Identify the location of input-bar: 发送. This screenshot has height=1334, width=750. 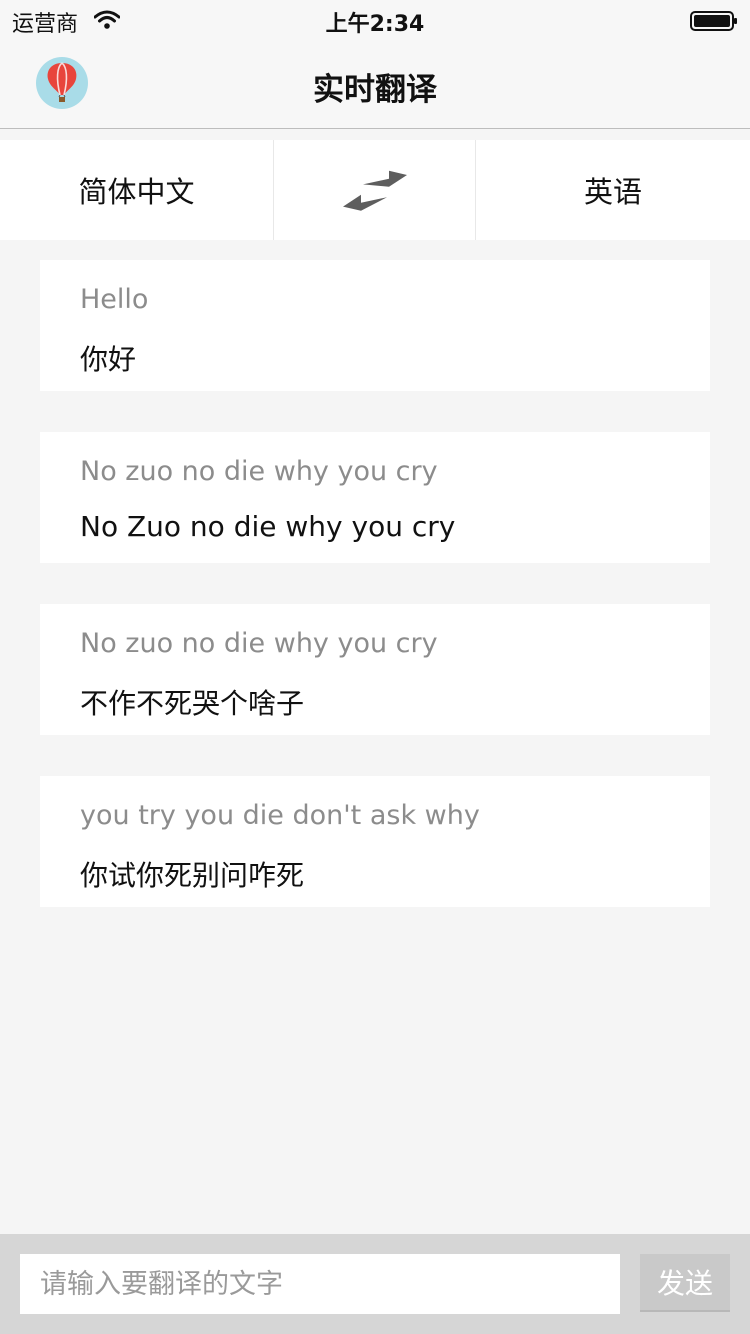
(375, 1284).